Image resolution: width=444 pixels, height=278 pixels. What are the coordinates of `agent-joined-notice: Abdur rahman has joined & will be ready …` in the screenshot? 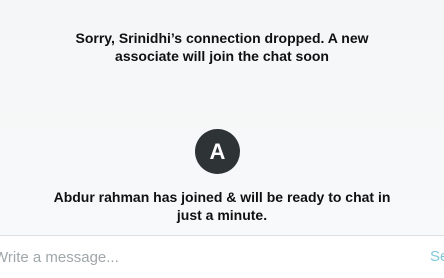 It's located at (222, 206).